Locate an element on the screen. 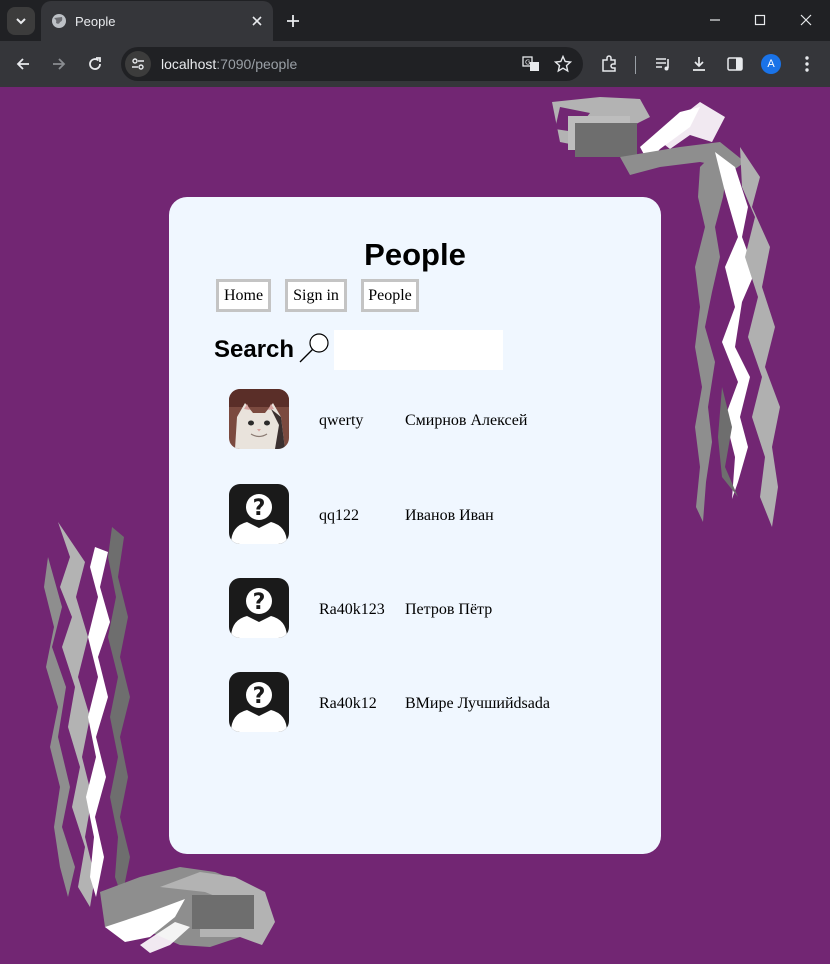  browser-tab: People is located at coordinates (157, 21).